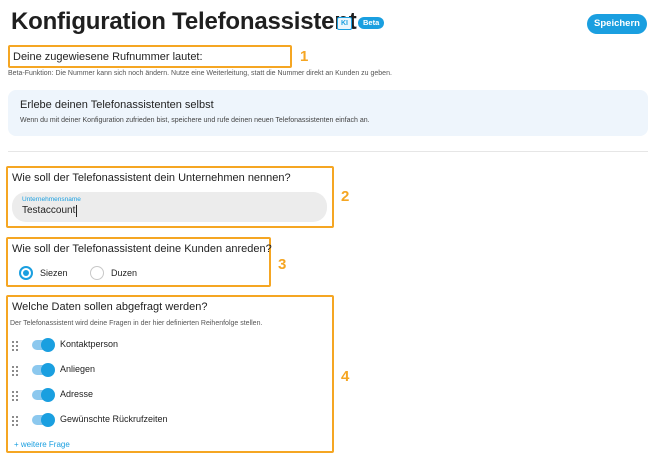 This screenshot has height=458, width=670. What do you see at coordinates (124, 273) in the screenshot?
I see `radio-duzen-label: Duzen` at bounding box center [124, 273].